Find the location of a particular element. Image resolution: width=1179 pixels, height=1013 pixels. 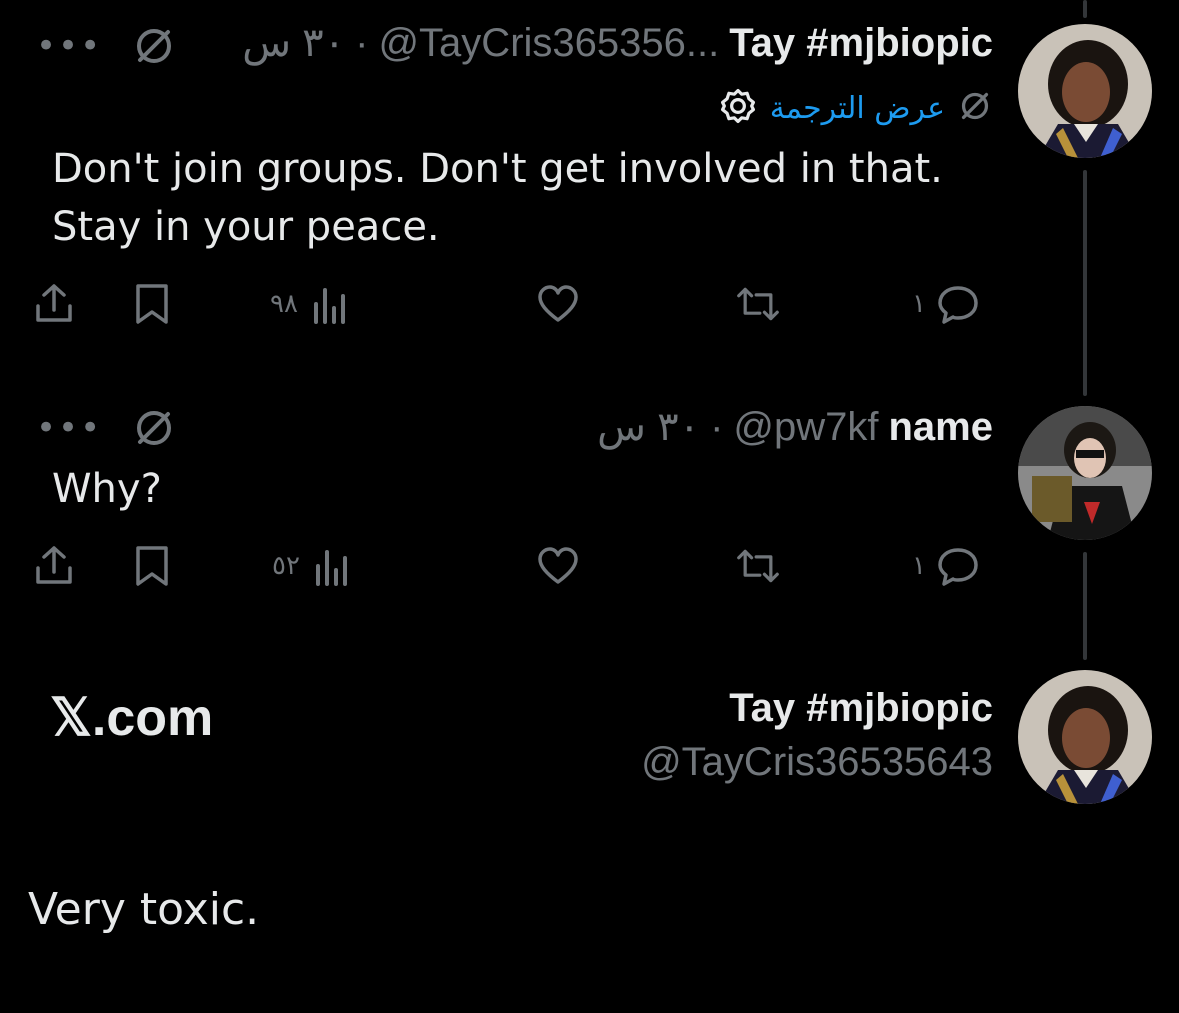

embed-handle: @TayCris36535643 is located at coordinates (817, 762).